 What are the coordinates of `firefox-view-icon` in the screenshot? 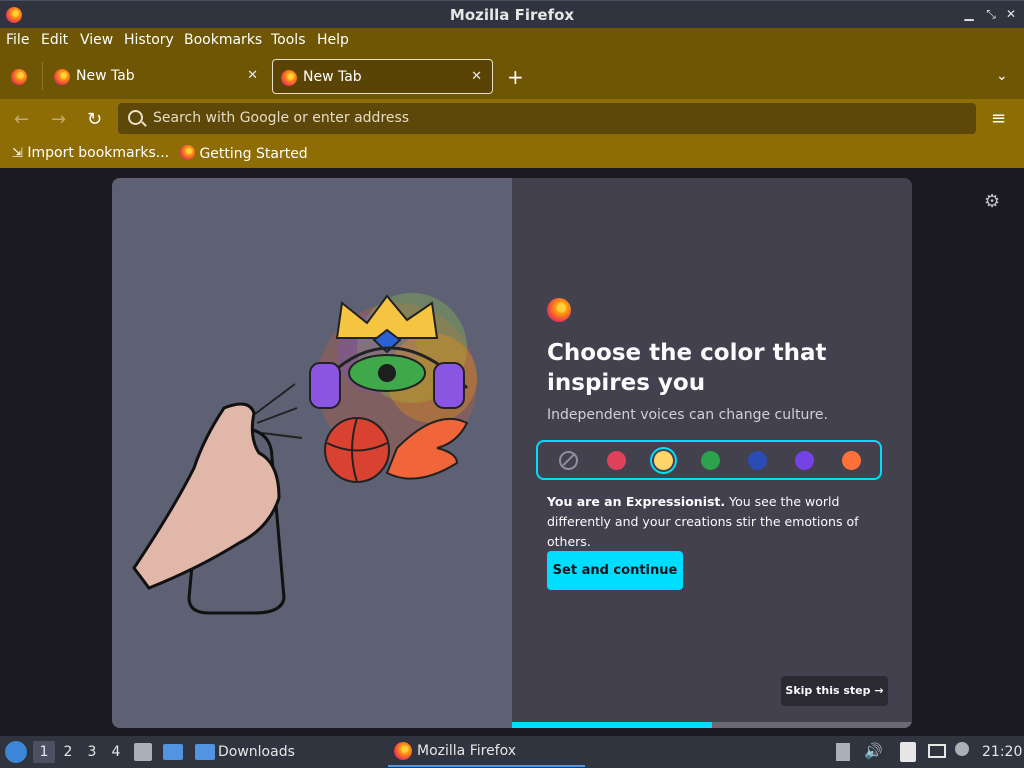 It's located at (19, 77).